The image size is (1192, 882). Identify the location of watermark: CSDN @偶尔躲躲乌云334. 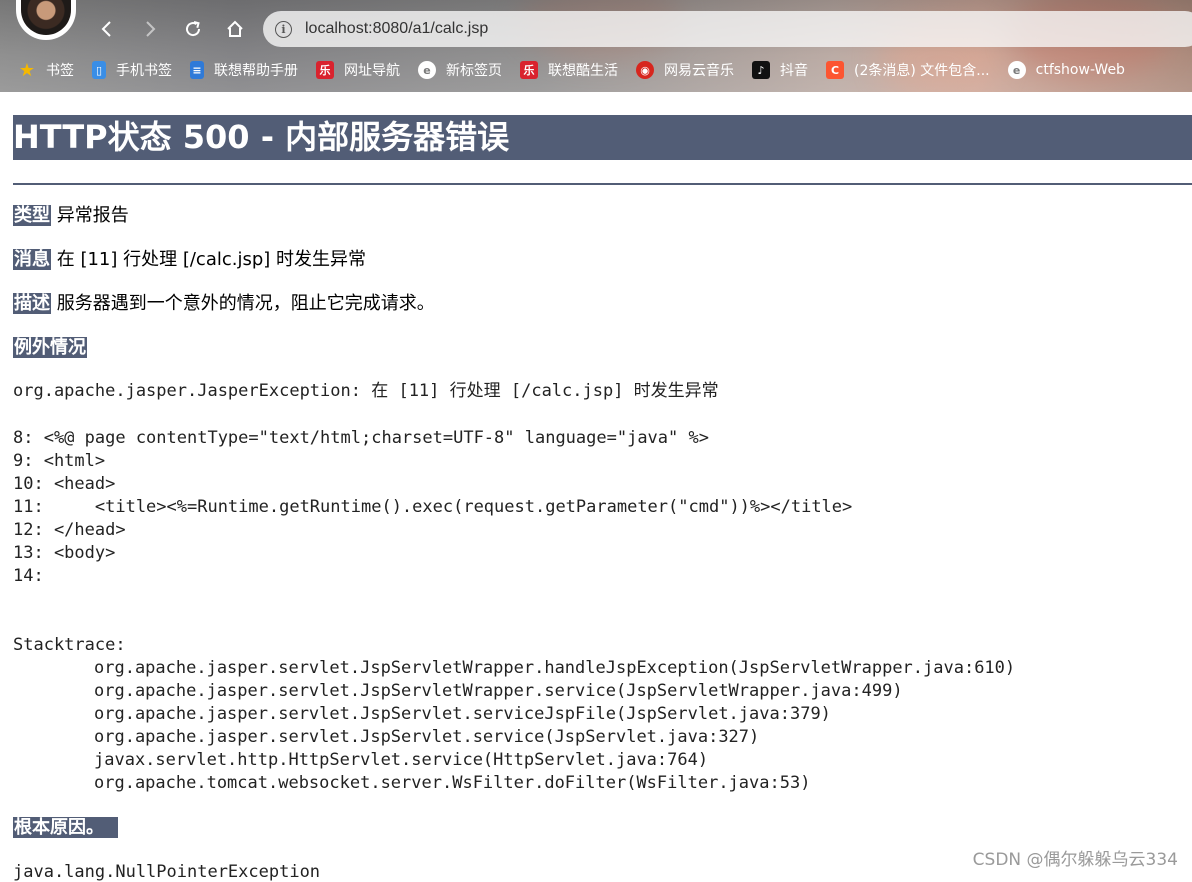
(1075, 860).